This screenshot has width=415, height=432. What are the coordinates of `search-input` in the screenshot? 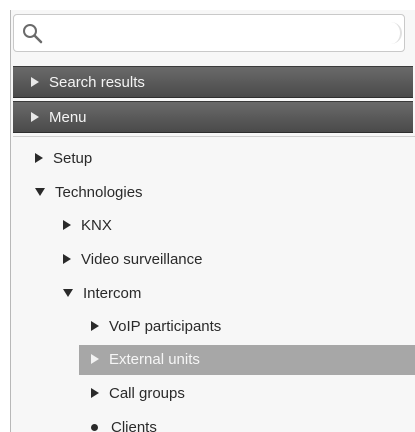 It's located at (222, 34).